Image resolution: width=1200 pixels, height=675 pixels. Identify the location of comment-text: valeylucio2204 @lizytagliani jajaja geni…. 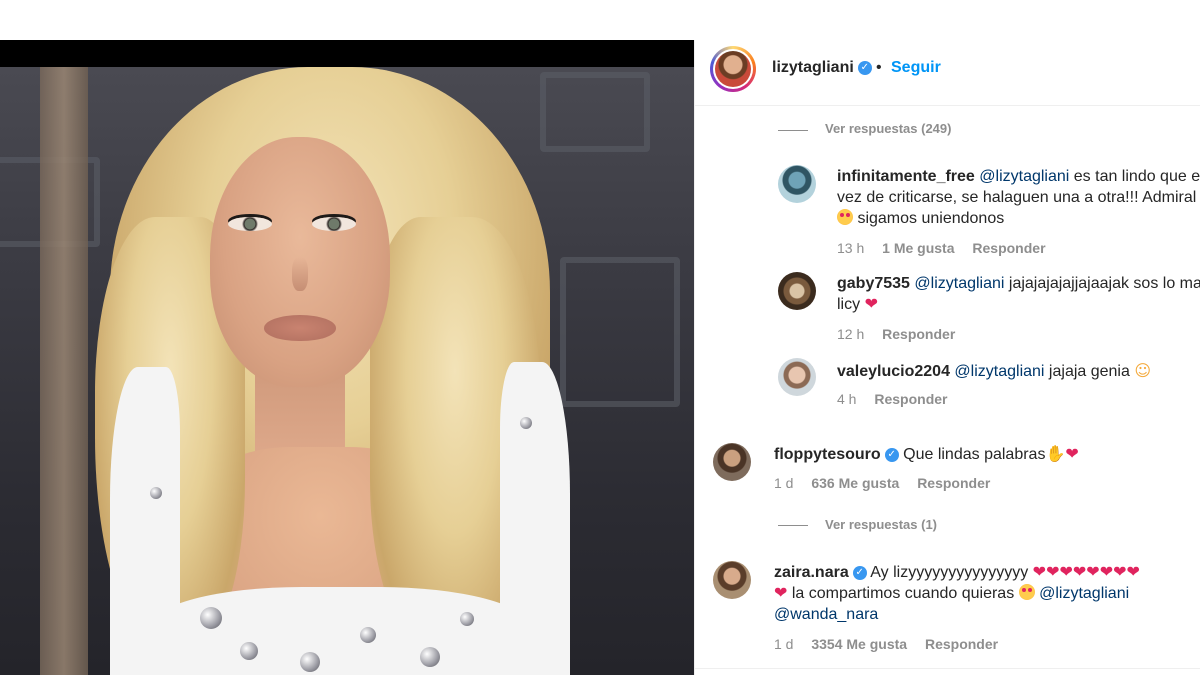
(994, 371).